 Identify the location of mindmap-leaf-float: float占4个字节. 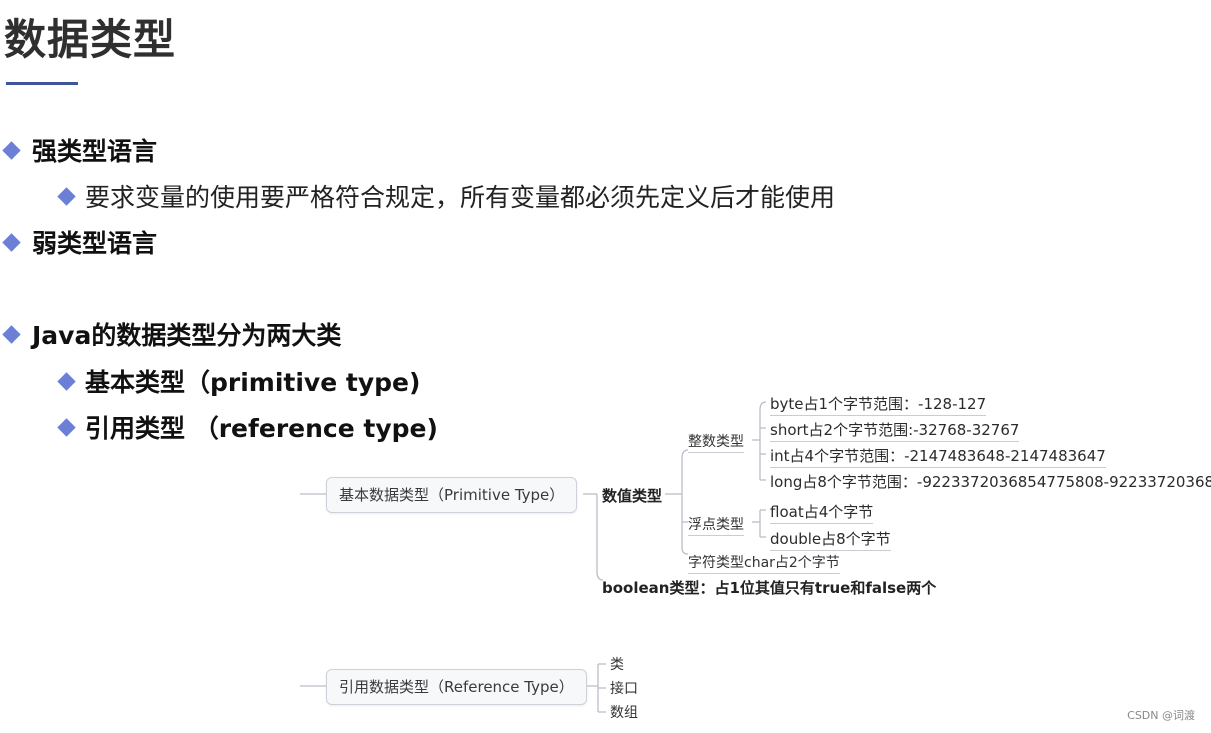
(822, 512).